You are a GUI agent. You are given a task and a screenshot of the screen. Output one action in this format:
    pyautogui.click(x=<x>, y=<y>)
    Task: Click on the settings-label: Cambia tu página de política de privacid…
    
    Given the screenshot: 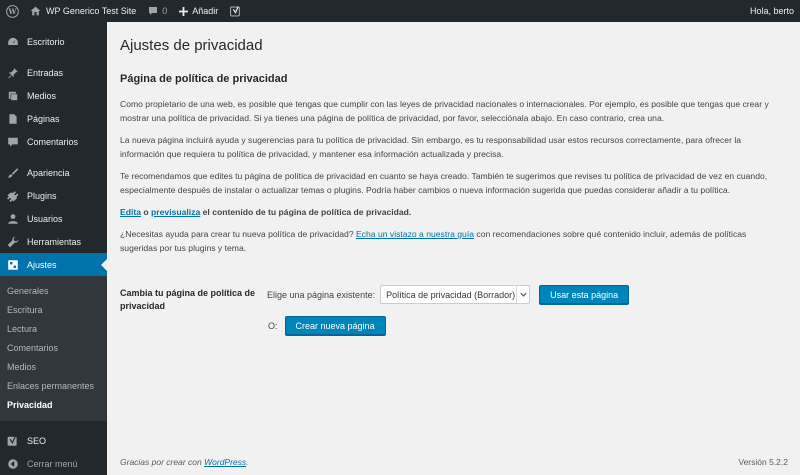 What is the action you would take?
    pyautogui.click(x=188, y=299)
    